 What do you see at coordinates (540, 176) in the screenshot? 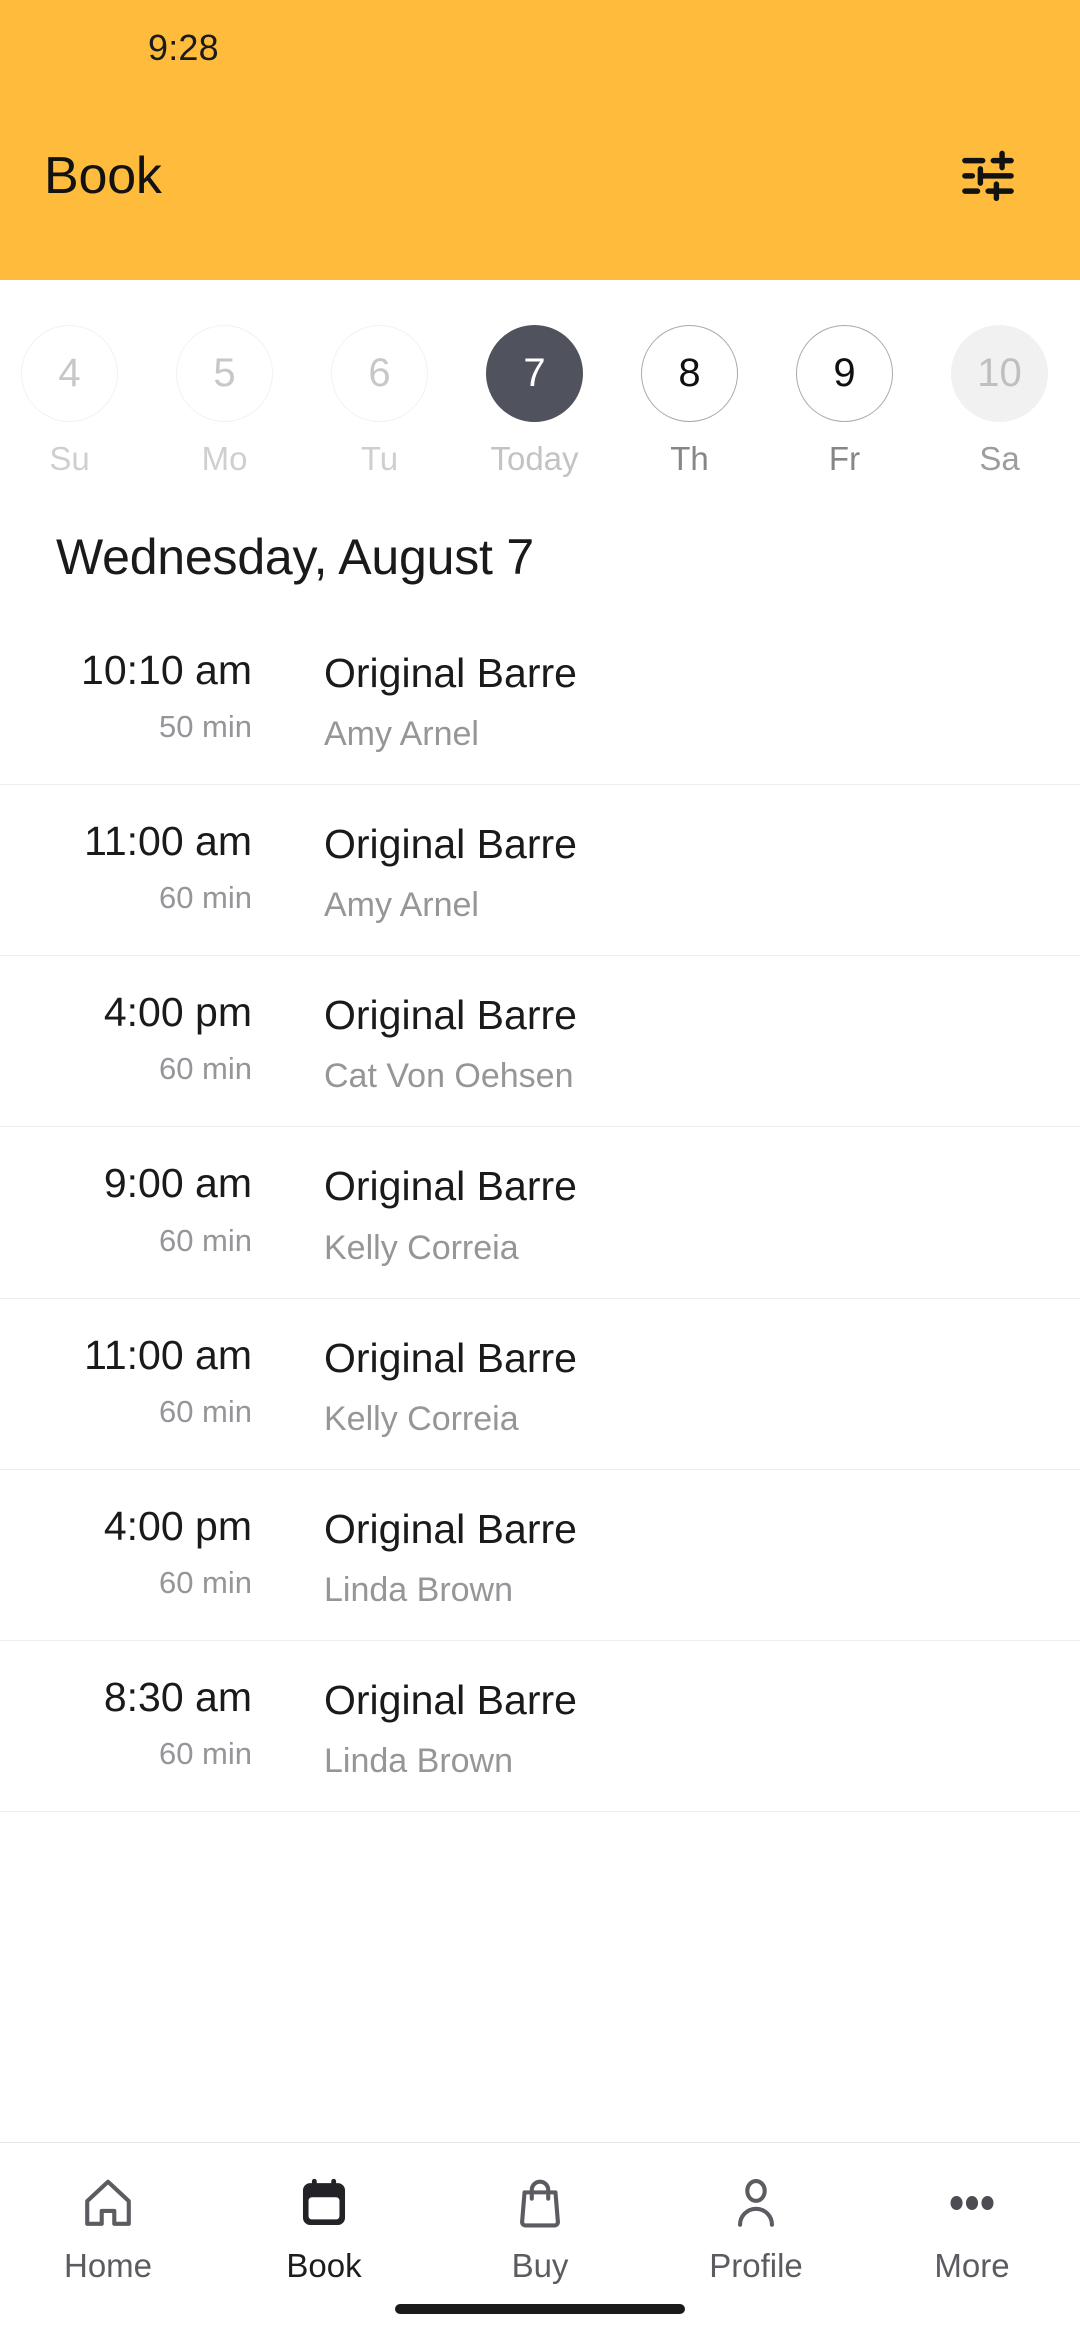
I see `app-bar: Book` at bounding box center [540, 176].